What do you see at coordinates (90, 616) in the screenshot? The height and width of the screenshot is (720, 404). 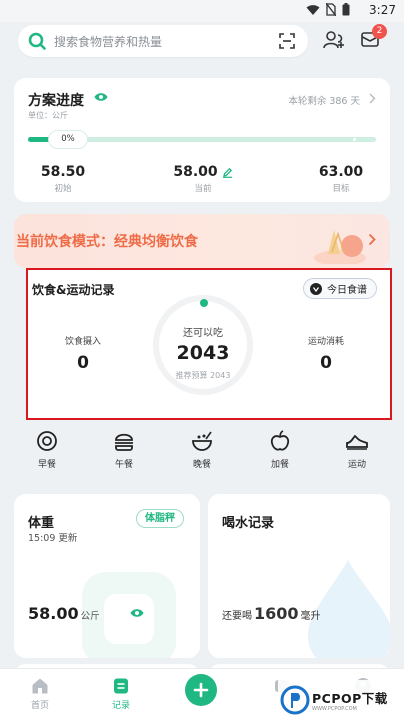 I see `weight-unit: 公斤` at bounding box center [90, 616].